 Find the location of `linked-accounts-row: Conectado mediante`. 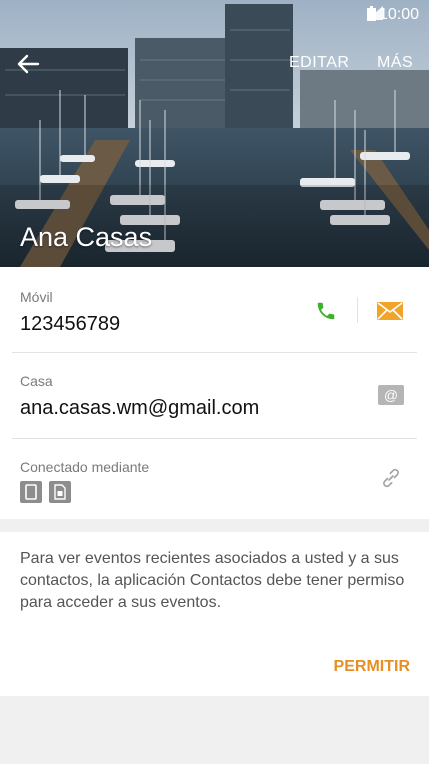

linked-accounts-row: Conectado mediante is located at coordinates (214, 479).